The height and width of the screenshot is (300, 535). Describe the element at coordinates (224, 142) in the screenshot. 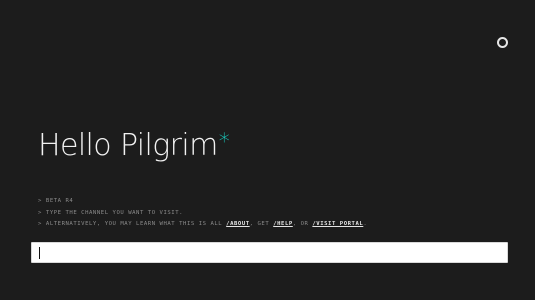

I see `asterisk-mark: *` at that location.